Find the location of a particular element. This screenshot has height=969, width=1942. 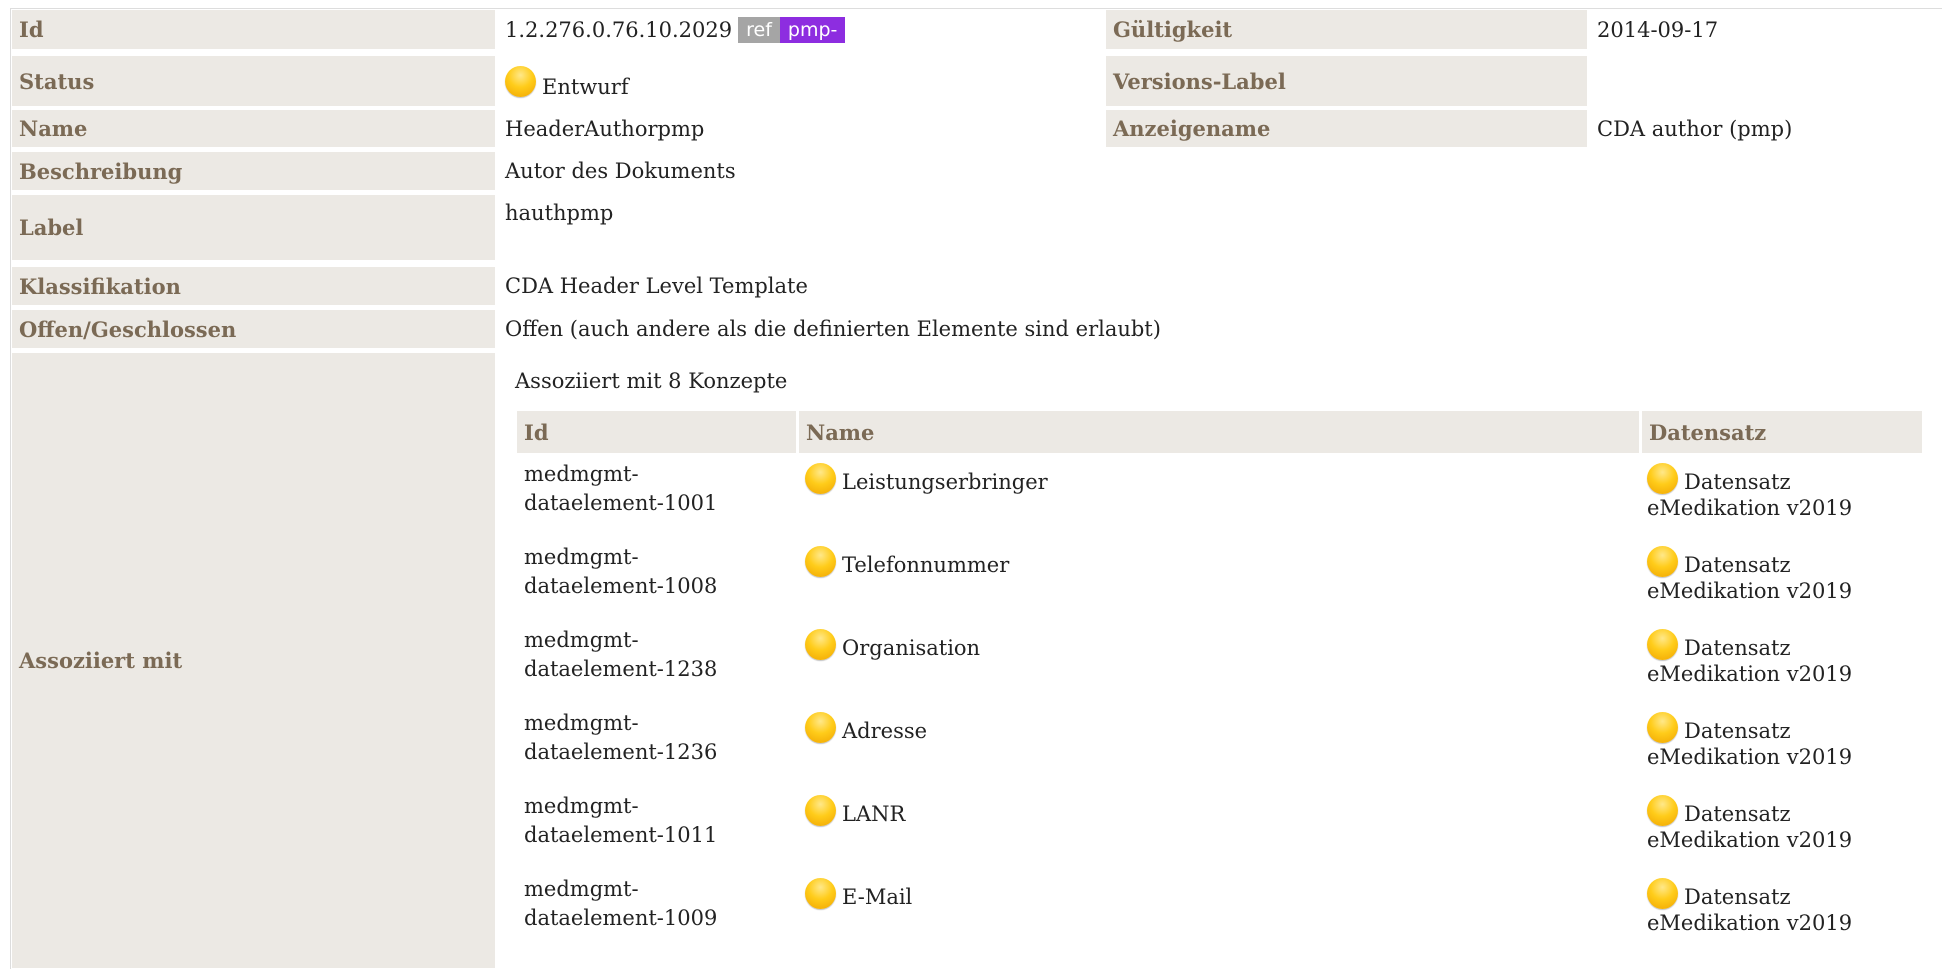

concept-name: Organisation is located at coordinates (1215, 644).